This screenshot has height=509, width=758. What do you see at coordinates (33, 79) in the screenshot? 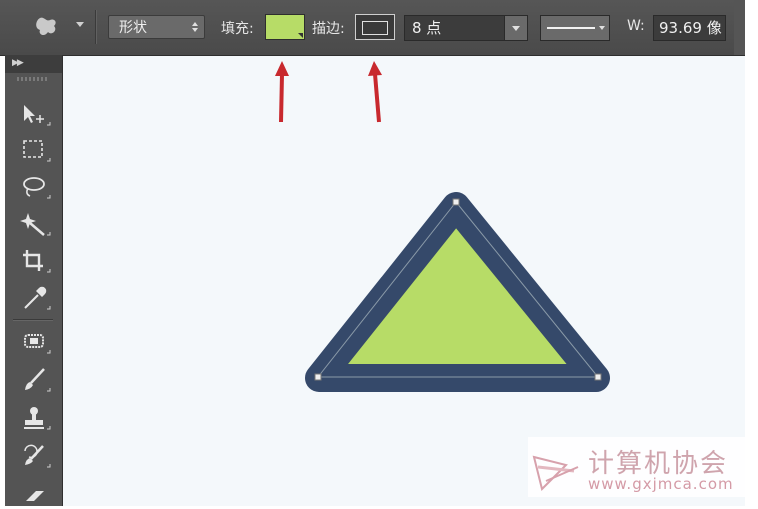
I see `panel-grip` at bounding box center [33, 79].